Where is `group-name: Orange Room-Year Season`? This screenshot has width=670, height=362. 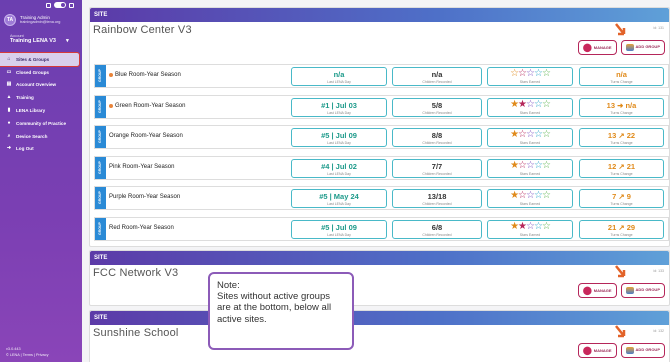 group-name: Orange Room-Year Season is located at coordinates (146, 136).